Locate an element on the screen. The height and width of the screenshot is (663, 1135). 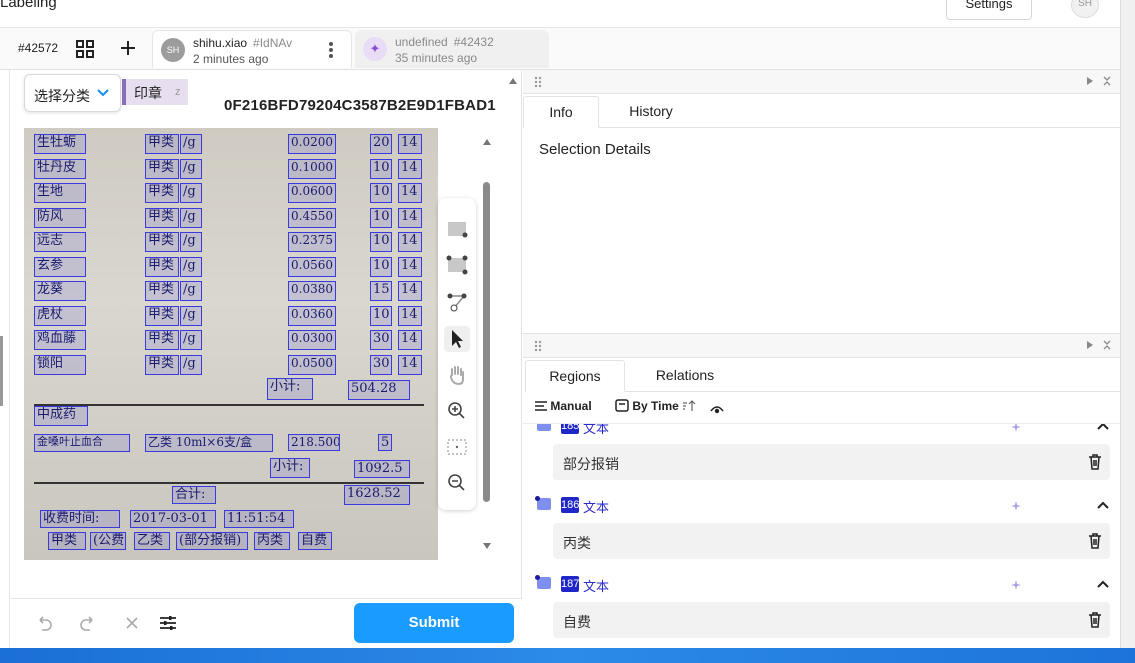
region-box: 虎杖 is located at coordinates (60, 315).